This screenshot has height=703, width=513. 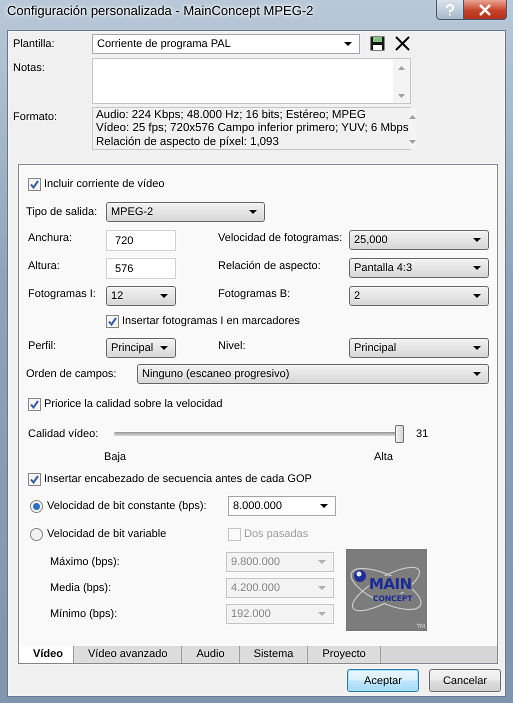 I want to click on number-field: 720, so click(x=141, y=240).